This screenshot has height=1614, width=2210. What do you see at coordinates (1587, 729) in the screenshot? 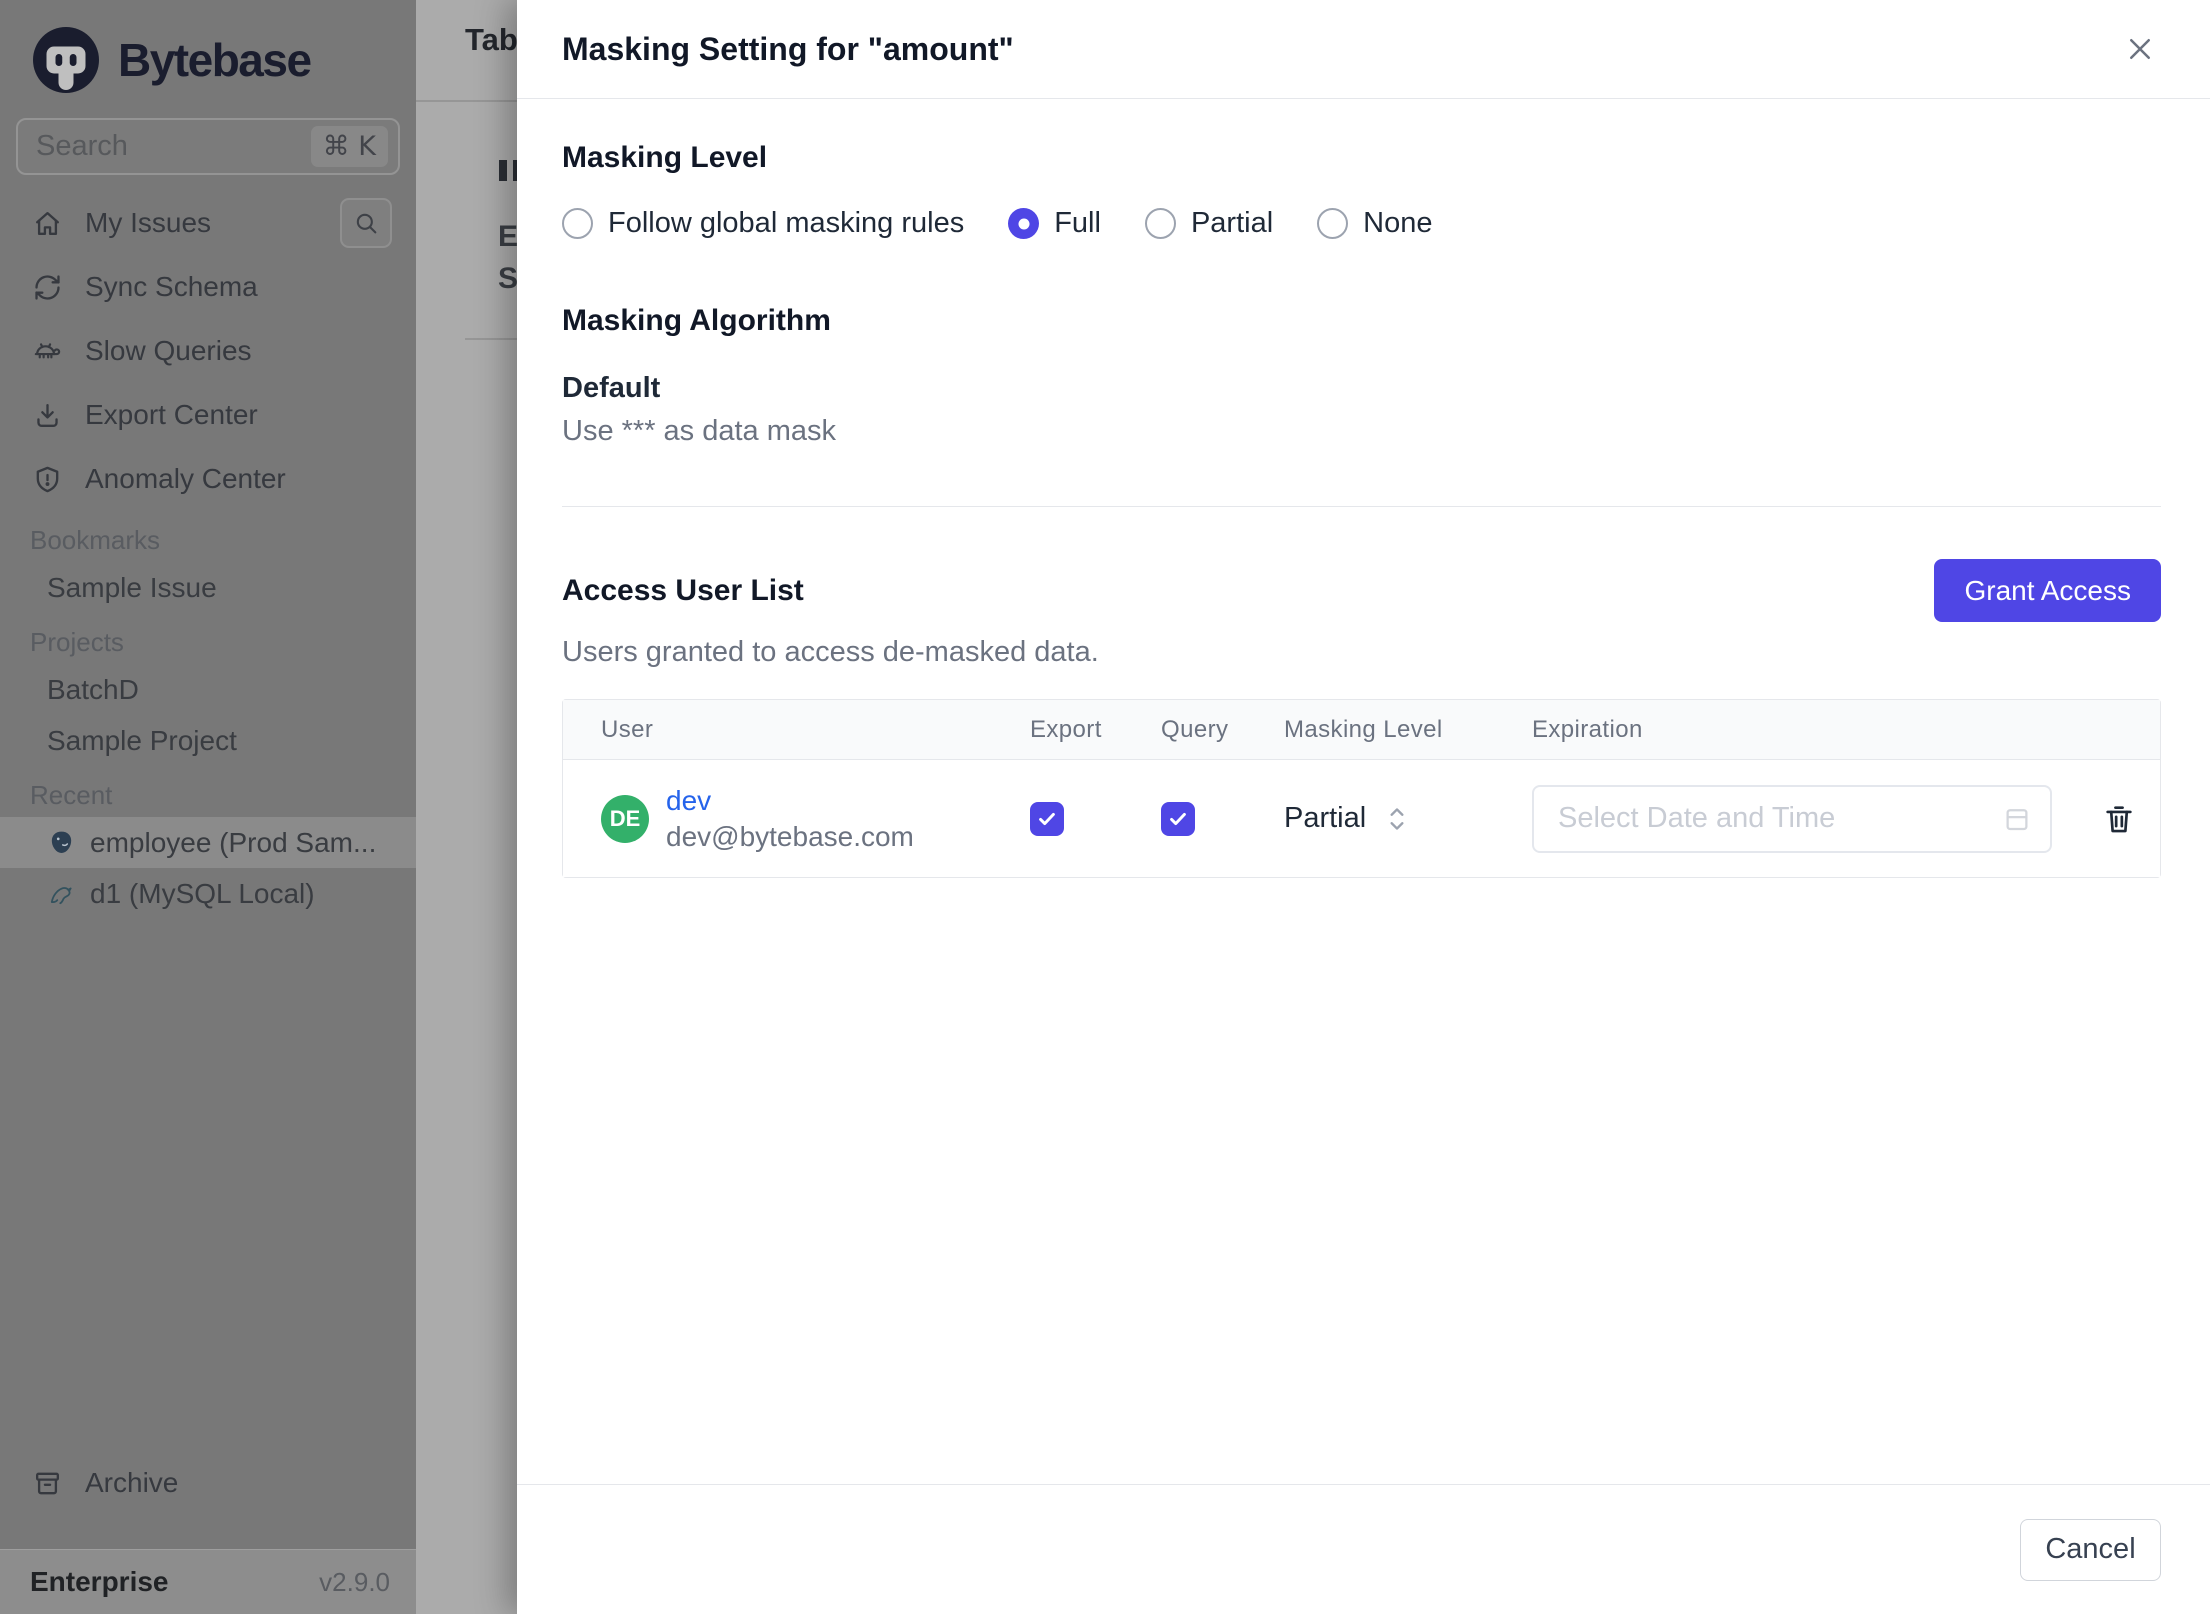
I see `column-header-expiration: Expiration` at bounding box center [1587, 729].